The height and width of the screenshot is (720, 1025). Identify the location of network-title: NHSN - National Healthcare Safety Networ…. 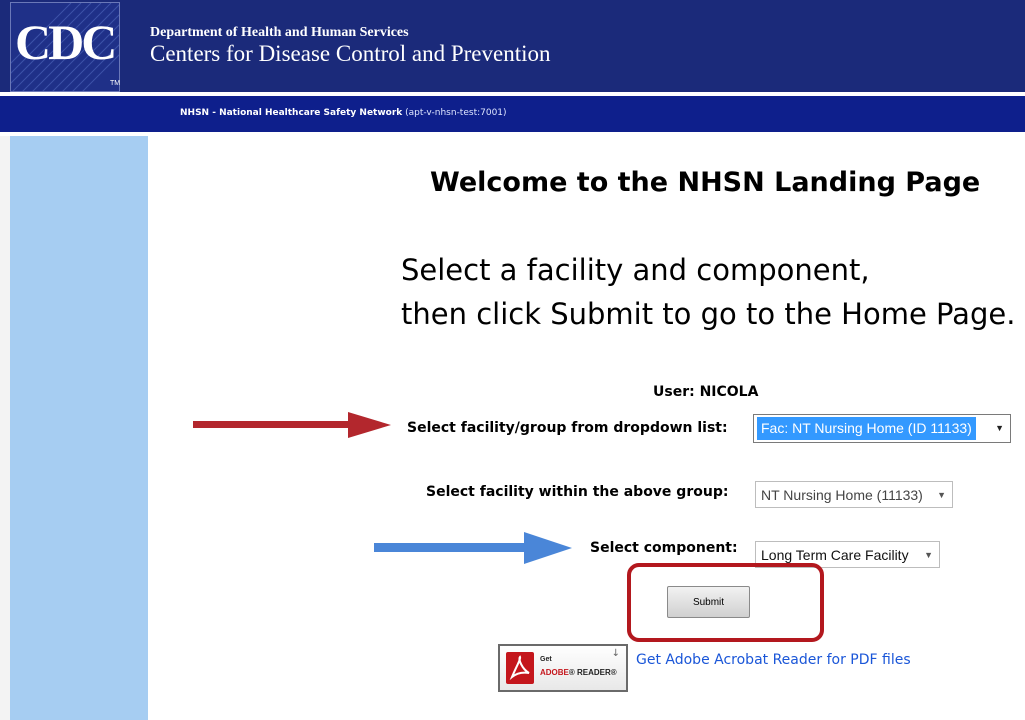
(343, 113).